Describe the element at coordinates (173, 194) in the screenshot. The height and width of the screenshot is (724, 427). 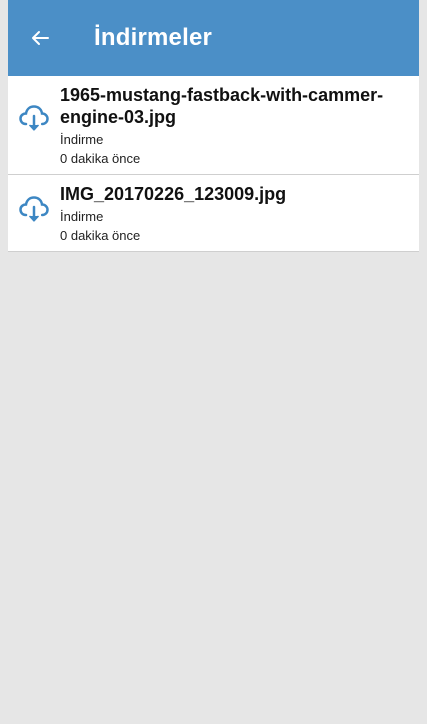
I see `file-name: IMG_20170226_123009.jpg` at that location.